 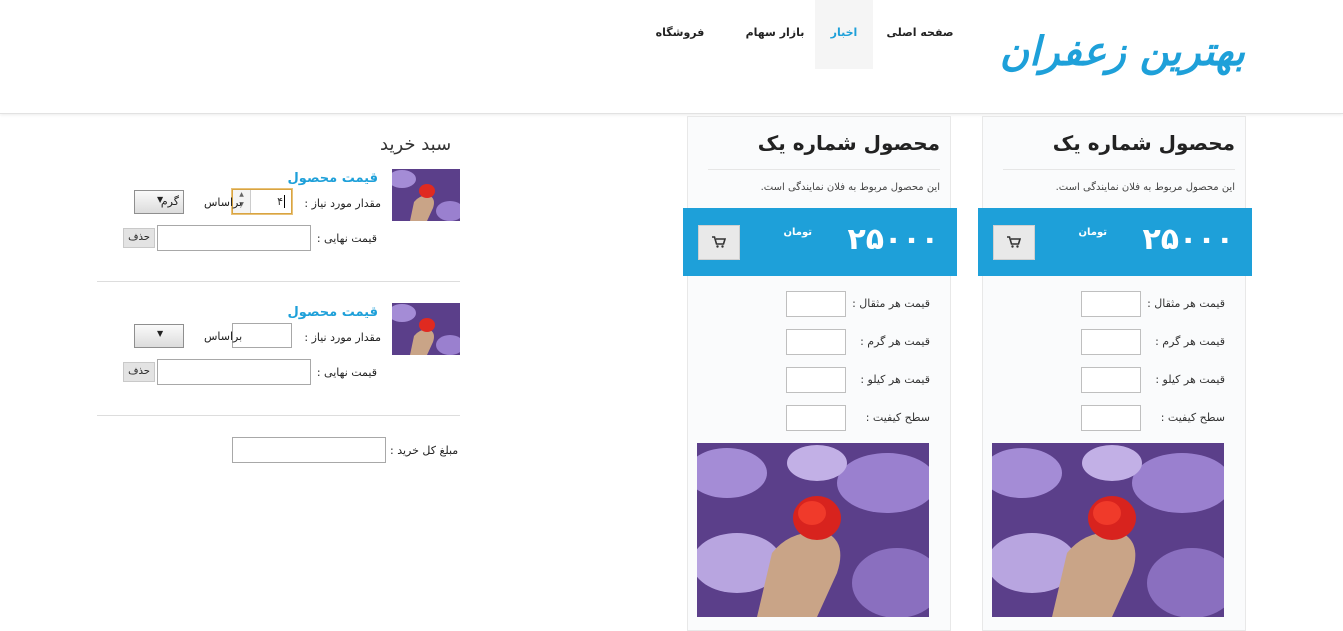 What do you see at coordinates (844, 34) in the screenshot?
I see `nav-news: اخبار` at bounding box center [844, 34].